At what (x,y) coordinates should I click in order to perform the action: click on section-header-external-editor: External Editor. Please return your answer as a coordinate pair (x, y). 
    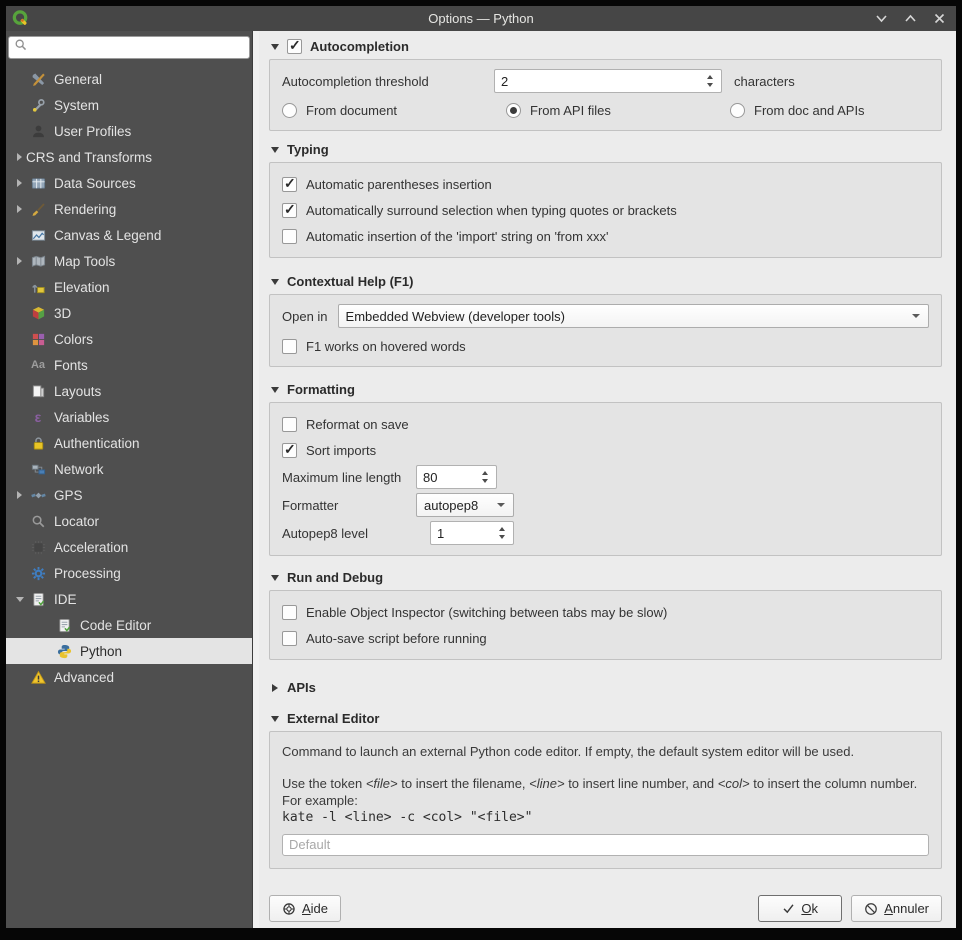
    Looking at the image, I should click on (605, 718).